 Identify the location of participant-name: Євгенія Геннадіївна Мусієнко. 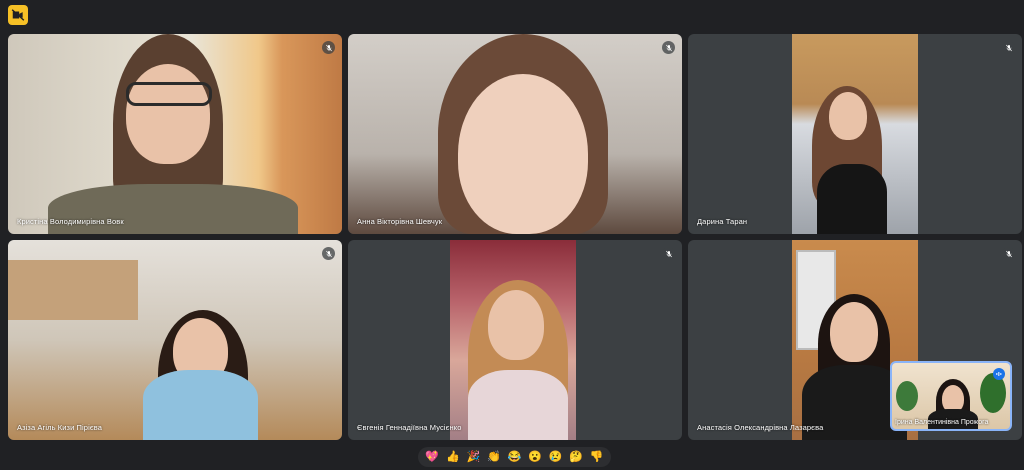
(409, 427).